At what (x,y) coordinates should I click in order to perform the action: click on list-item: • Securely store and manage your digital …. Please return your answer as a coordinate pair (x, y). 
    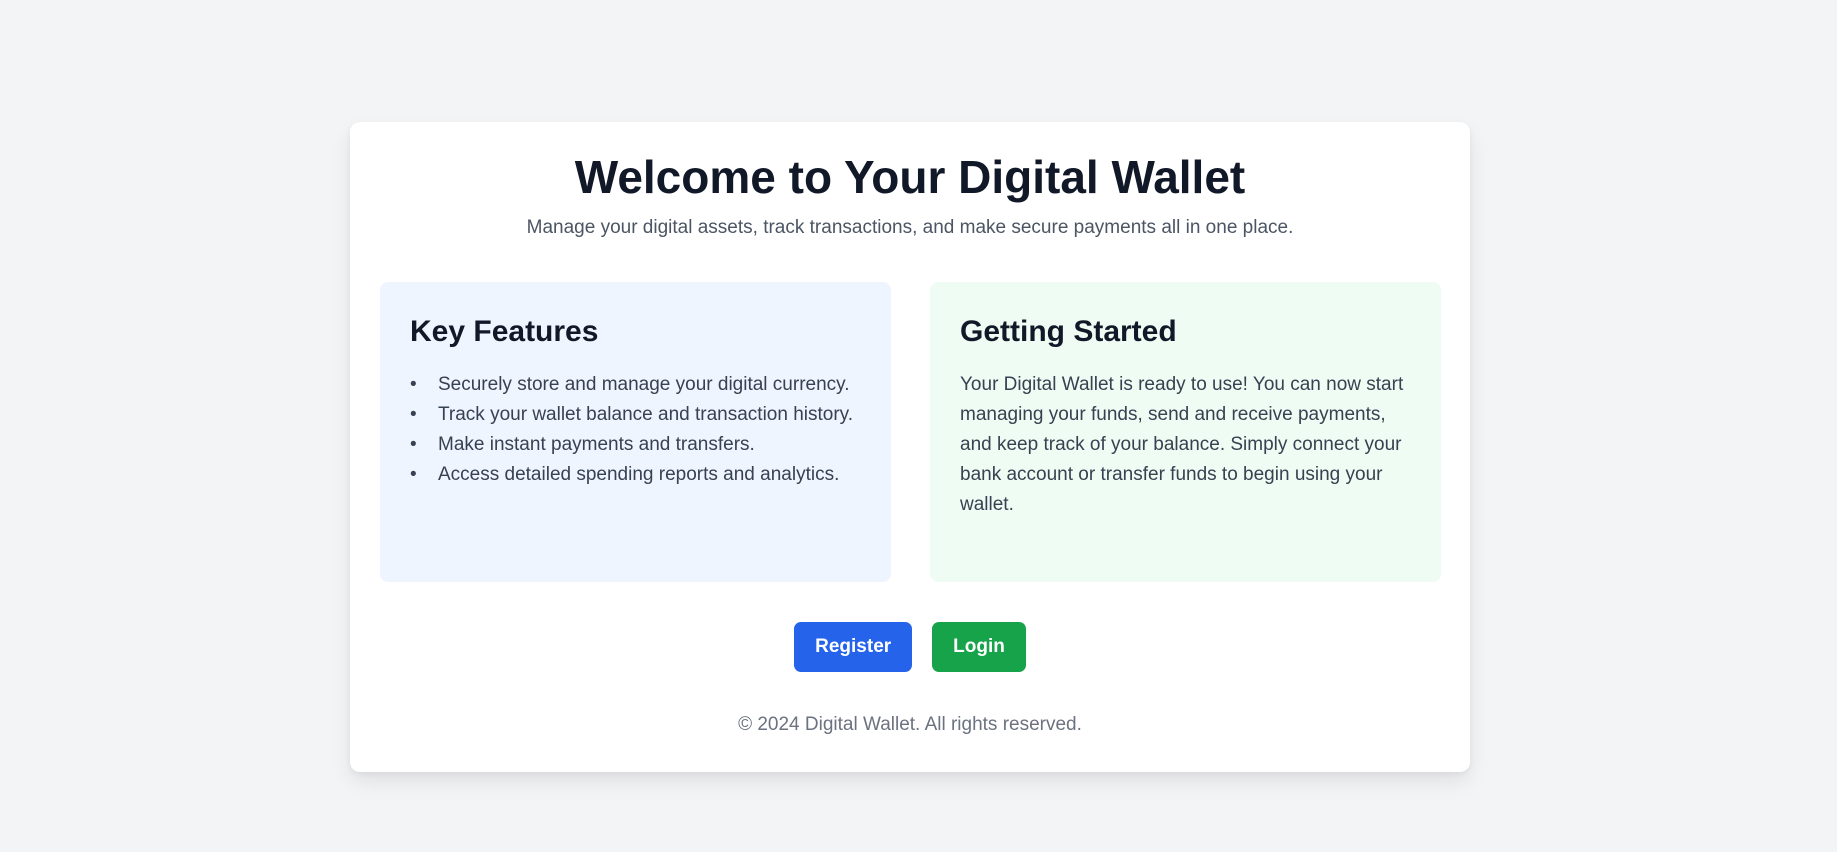
    Looking at the image, I should click on (635, 385).